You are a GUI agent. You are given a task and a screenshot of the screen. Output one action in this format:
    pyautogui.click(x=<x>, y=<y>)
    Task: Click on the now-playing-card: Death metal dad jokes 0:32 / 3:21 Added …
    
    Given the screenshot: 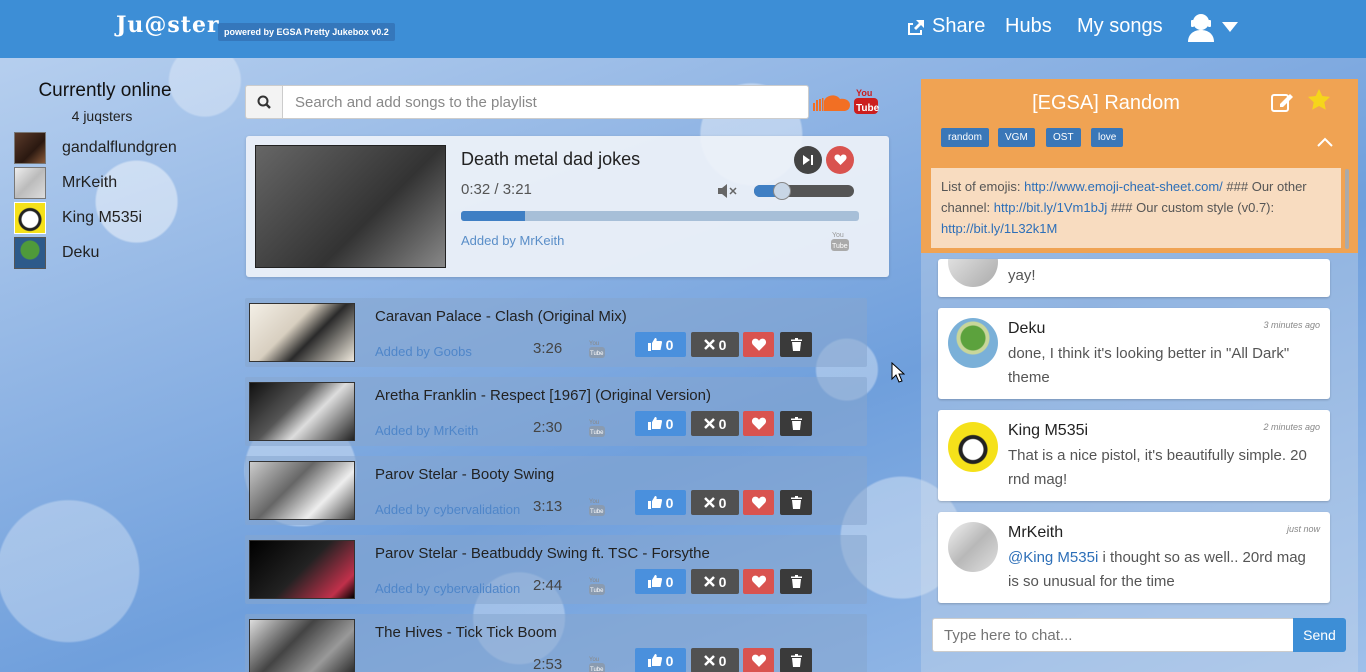 What is the action you would take?
    pyautogui.click(x=567, y=206)
    